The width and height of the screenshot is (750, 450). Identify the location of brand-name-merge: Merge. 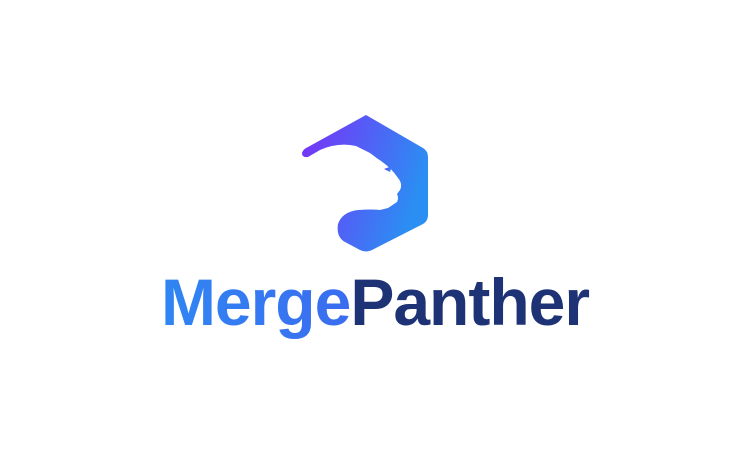
(255, 302).